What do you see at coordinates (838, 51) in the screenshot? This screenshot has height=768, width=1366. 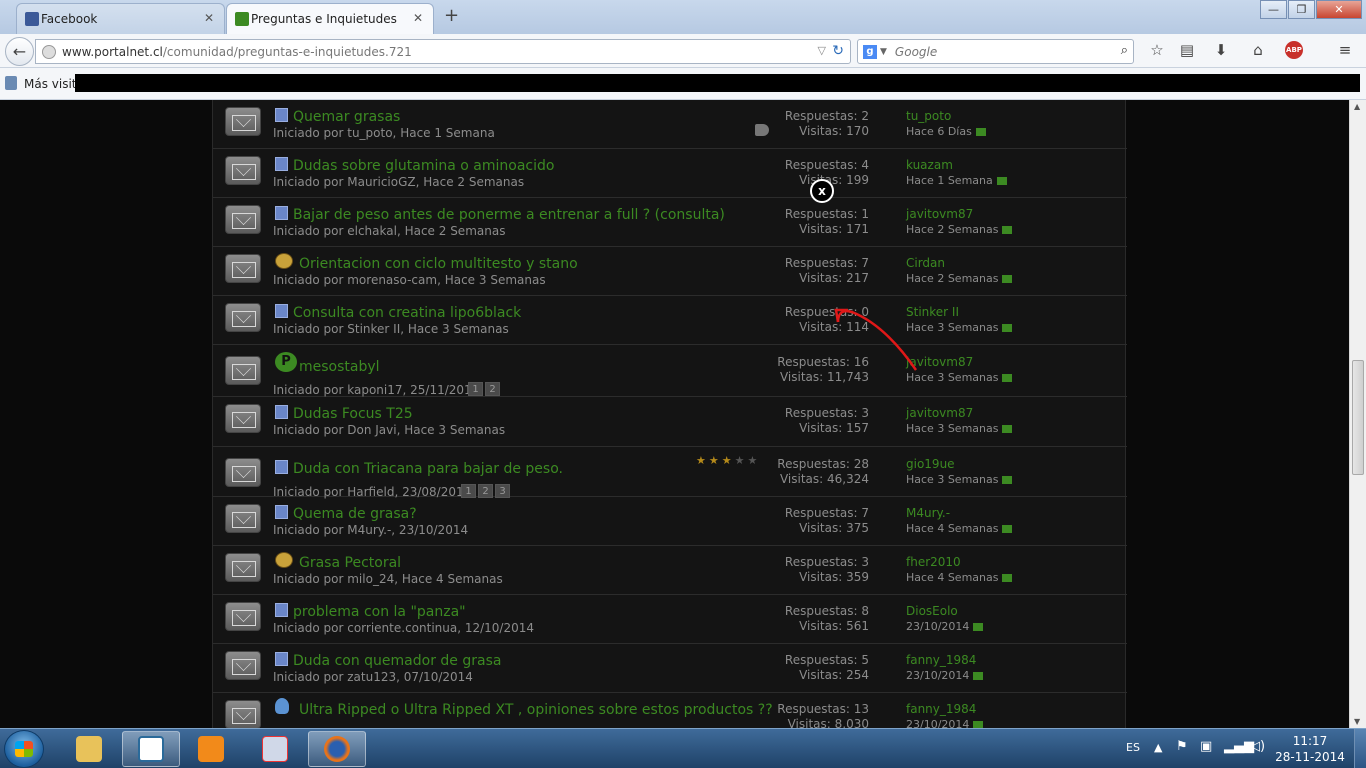 I see `reload-icon: ↻` at bounding box center [838, 51].